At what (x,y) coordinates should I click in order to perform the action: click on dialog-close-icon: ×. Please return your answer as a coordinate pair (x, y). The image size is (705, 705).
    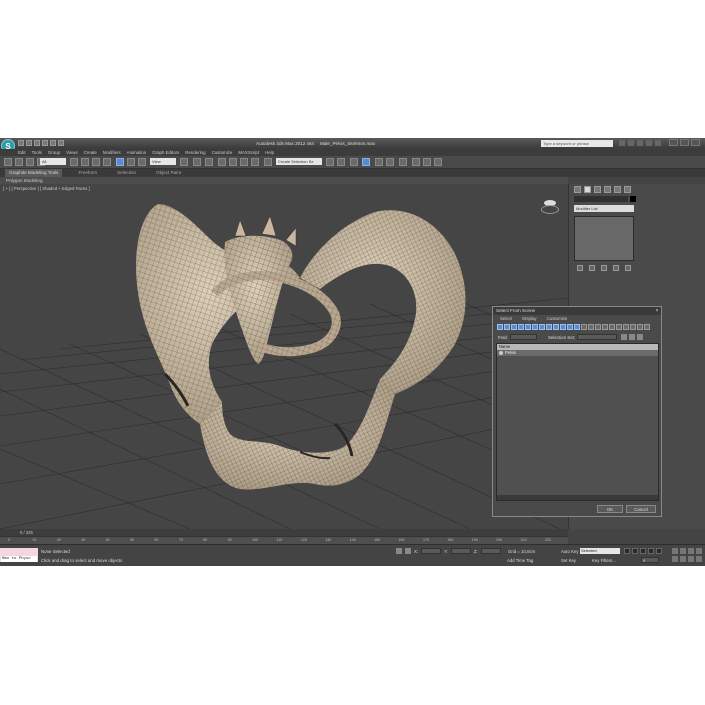
    Looking at the image, I should click on (657, 311).